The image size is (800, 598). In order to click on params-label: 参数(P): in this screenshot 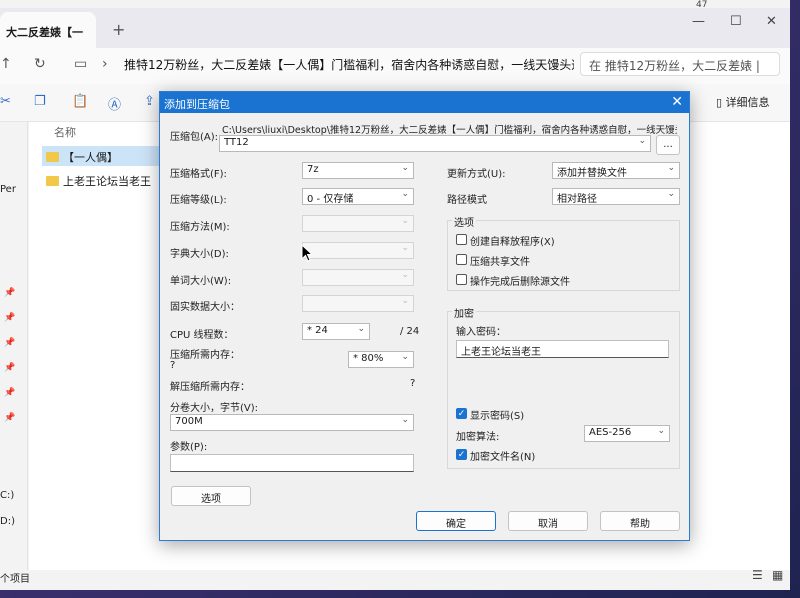, I will do `click(189, 447)`.